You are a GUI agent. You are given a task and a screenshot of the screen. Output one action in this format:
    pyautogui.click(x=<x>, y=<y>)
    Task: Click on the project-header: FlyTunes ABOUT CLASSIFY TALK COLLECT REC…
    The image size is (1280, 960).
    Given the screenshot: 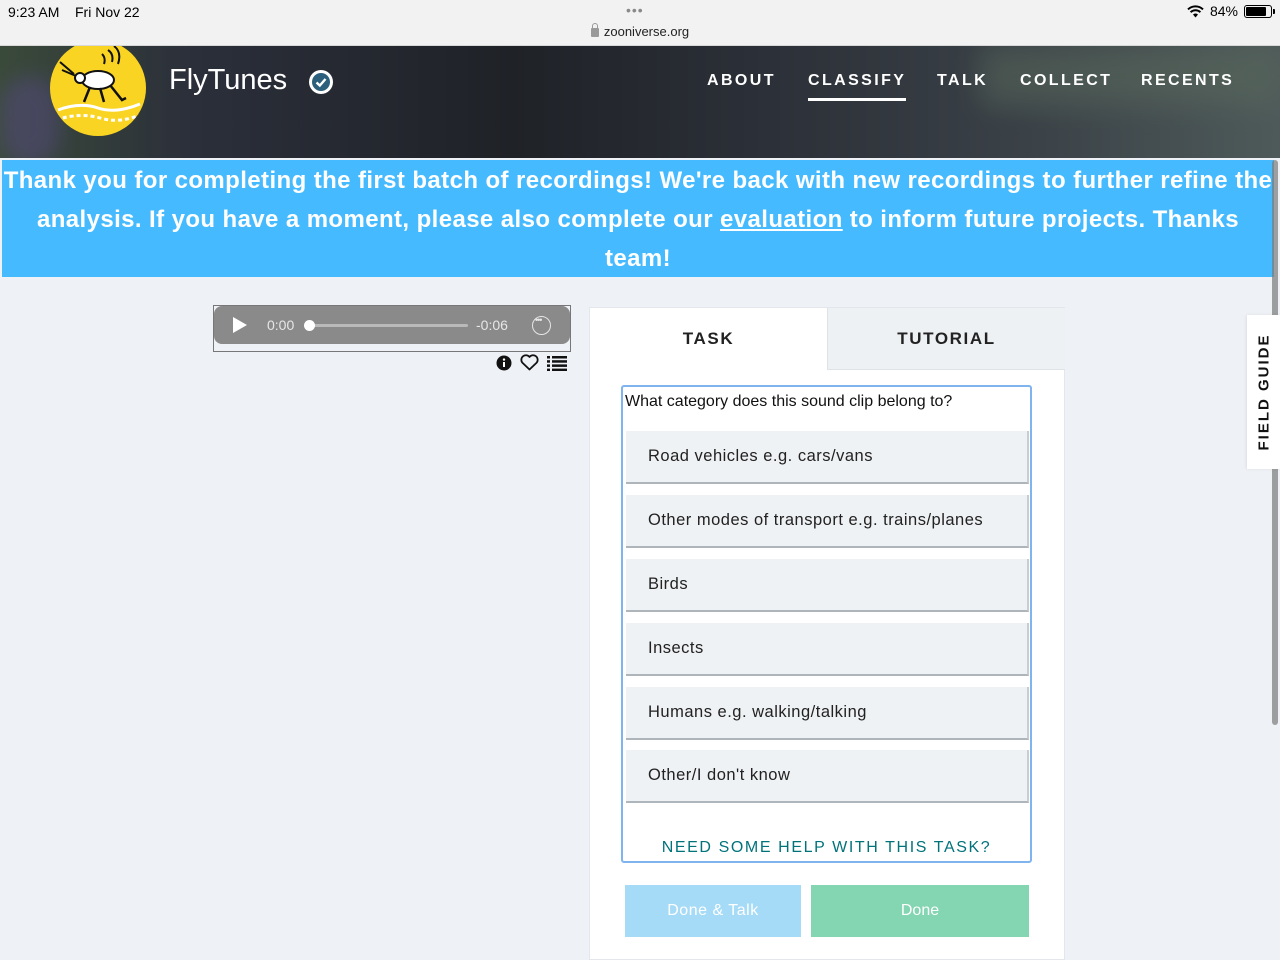 What is the action you would take?
    pyautogui.click(x=640, y=102)
    